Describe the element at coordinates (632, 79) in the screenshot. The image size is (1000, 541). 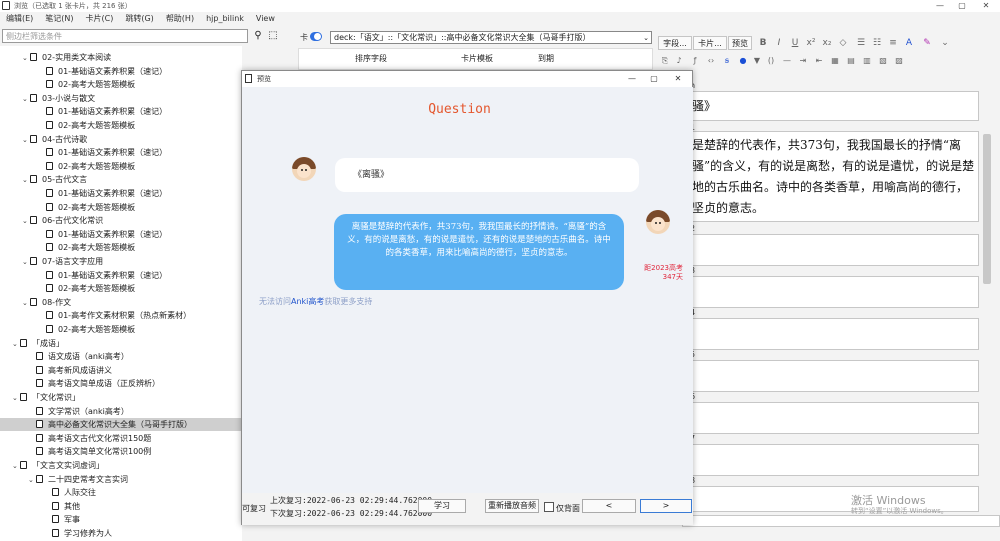
I see `preview-minimize-icon: —` at that location.